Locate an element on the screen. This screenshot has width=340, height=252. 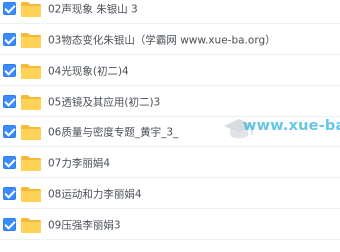
list-item: 04光现象(初二)4 is located at coordinates (170, 71).